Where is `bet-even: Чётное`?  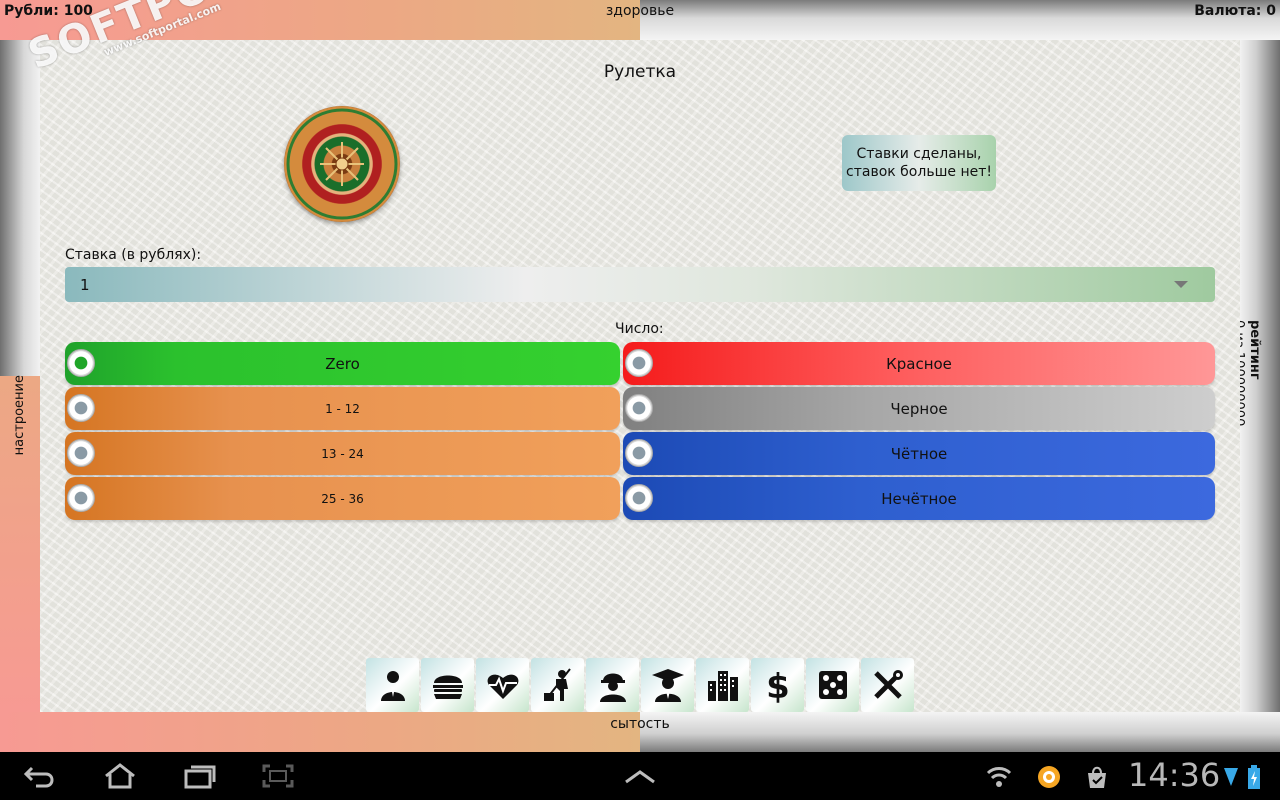
bet-even: Чётное is located at coordinates (919, 453).